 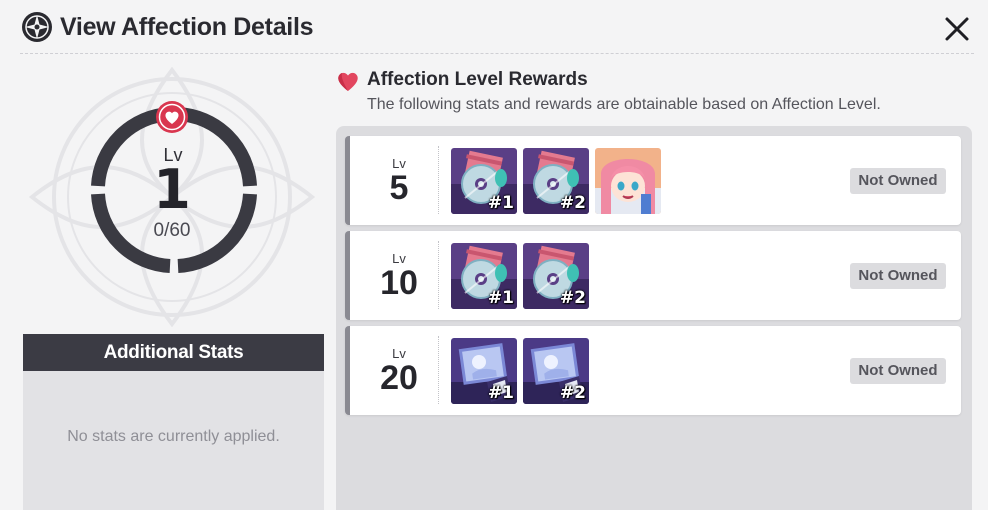 What do you see at coordinates (494, 27) in the screenshot?
I see `header: View Affection Details` at bounding box center [494, 27].